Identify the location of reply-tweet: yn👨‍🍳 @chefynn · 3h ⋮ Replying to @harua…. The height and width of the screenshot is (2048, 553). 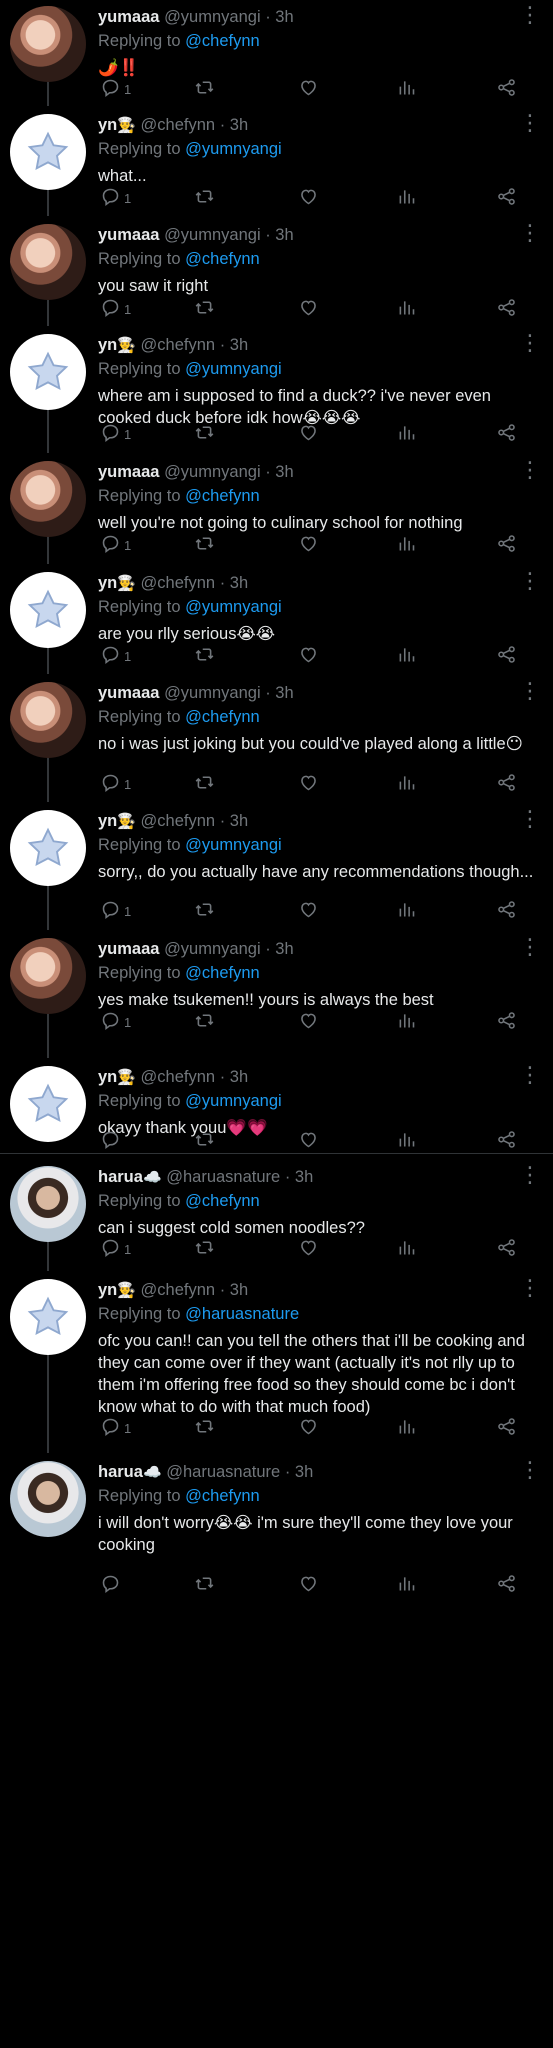
(276, 1359).